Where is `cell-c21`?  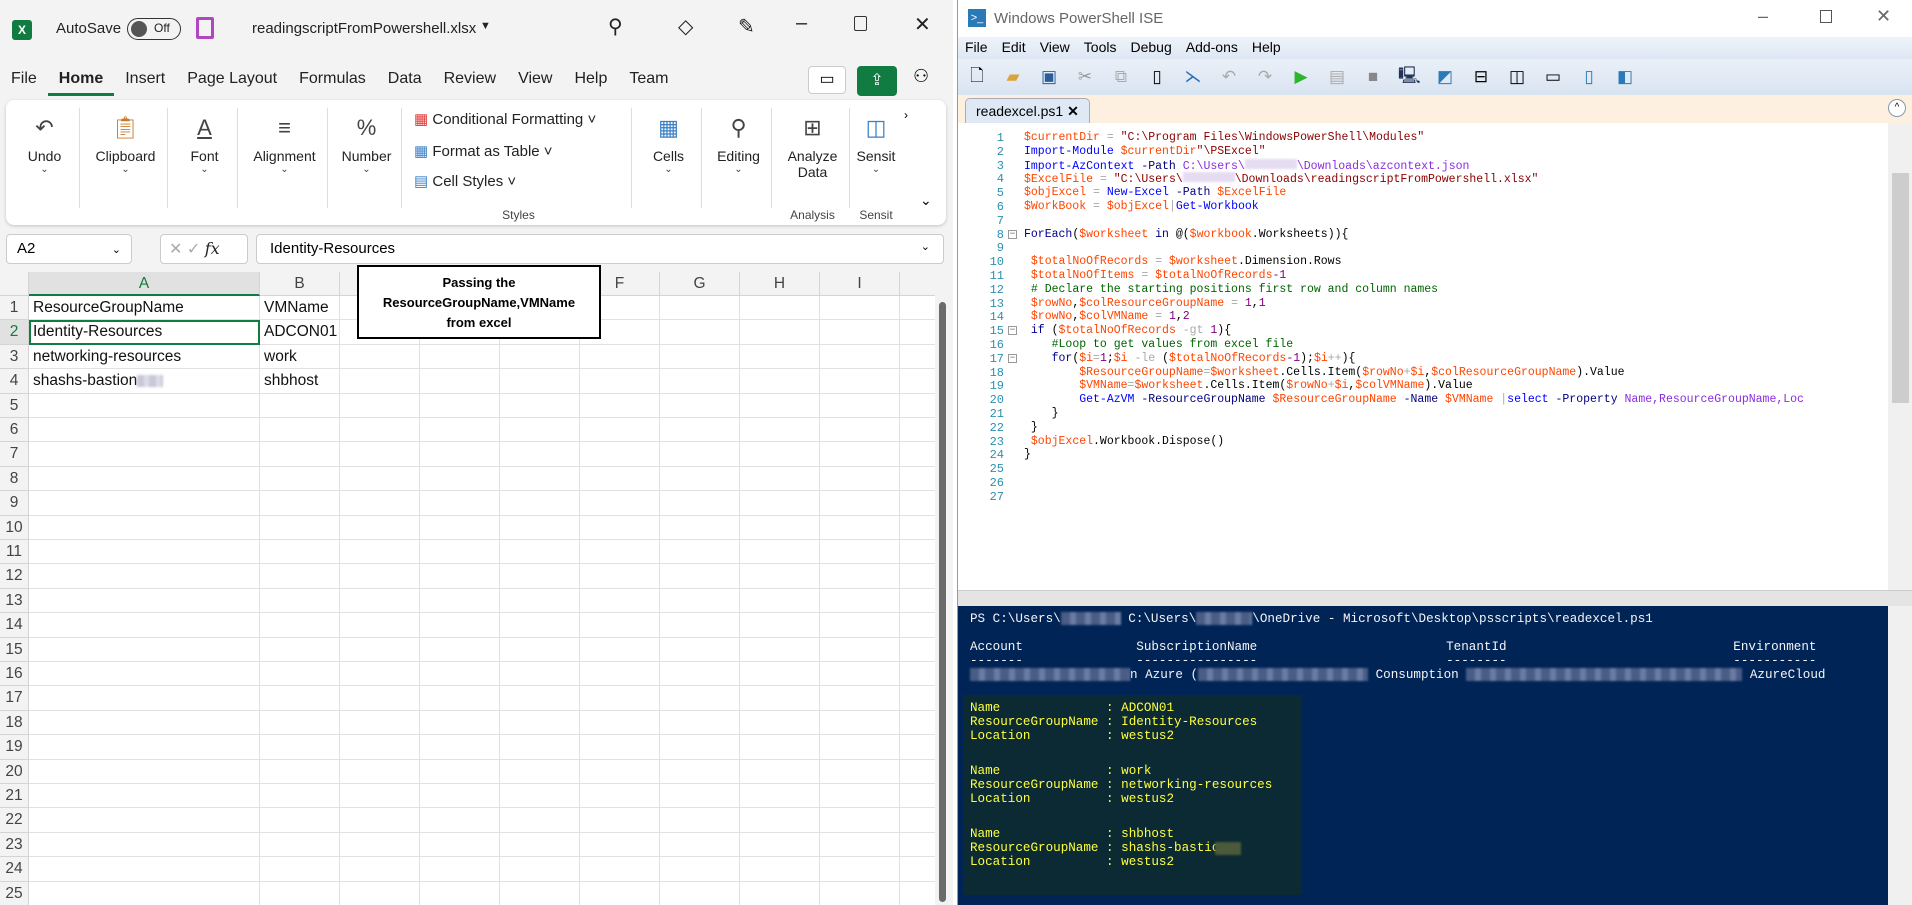 cell-c21 is located at coordinates (380, 796).